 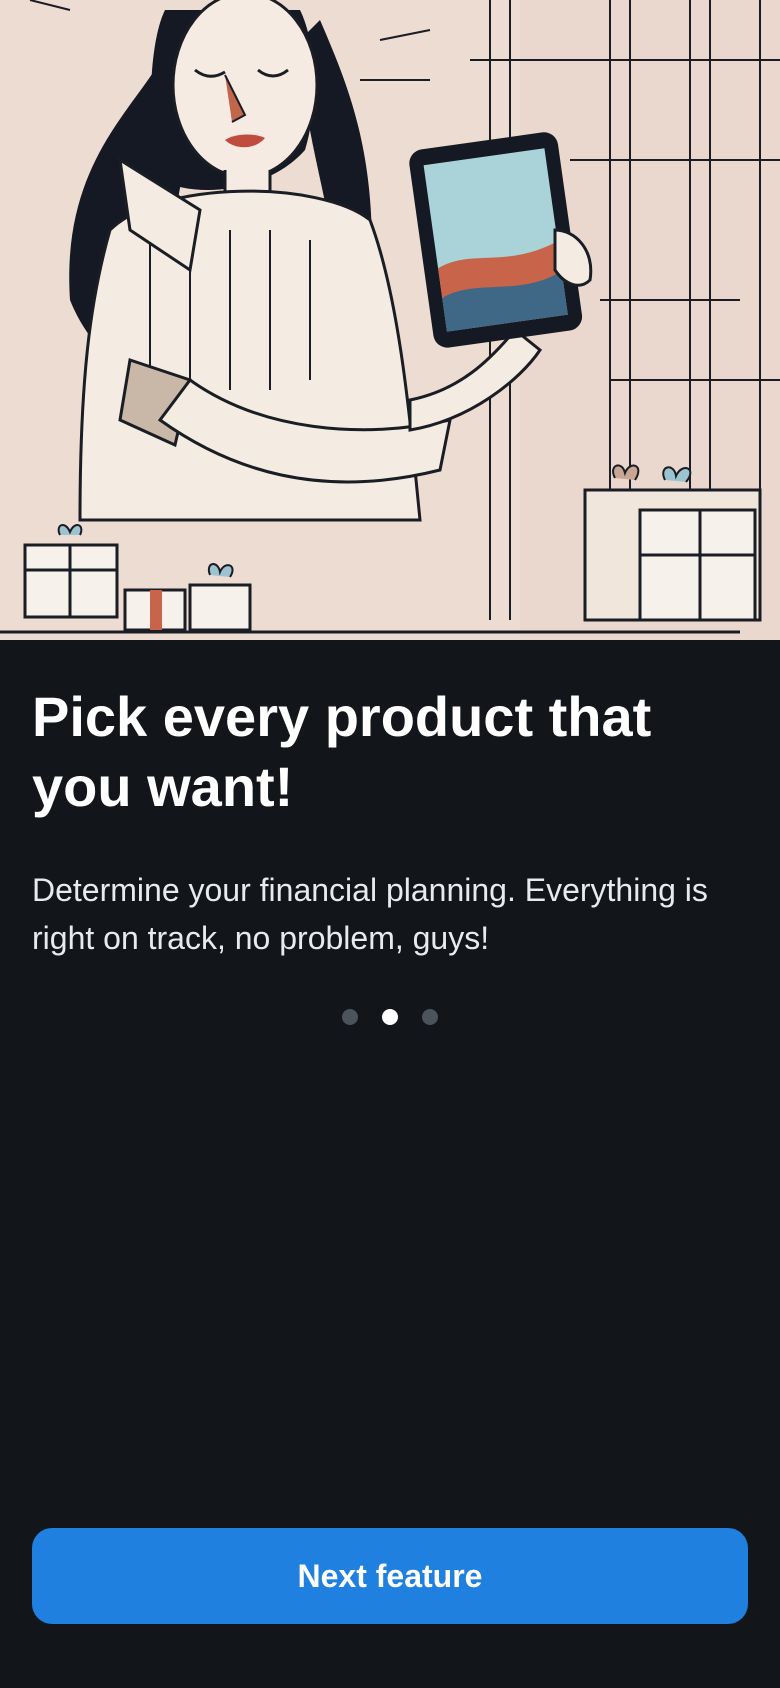 What do you see at coordinates (390, 1576) in the screenshot?
I see `next-feature-button: Next feature` at bounding box center [390, 1576].